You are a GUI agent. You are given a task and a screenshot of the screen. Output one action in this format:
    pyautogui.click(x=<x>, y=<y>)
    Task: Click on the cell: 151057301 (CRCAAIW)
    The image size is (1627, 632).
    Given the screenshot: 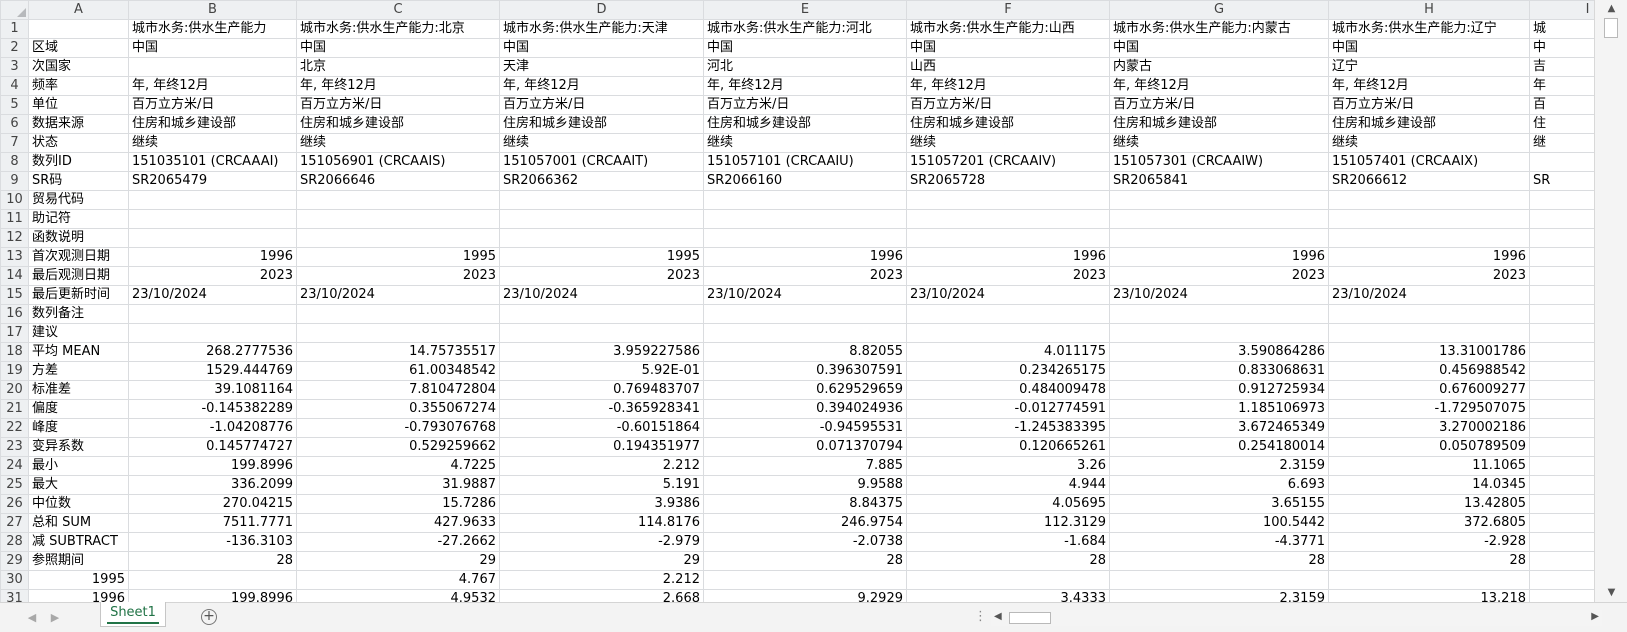 What is the action you would take?
    pyautogui.click(x=1219, y=162)
    